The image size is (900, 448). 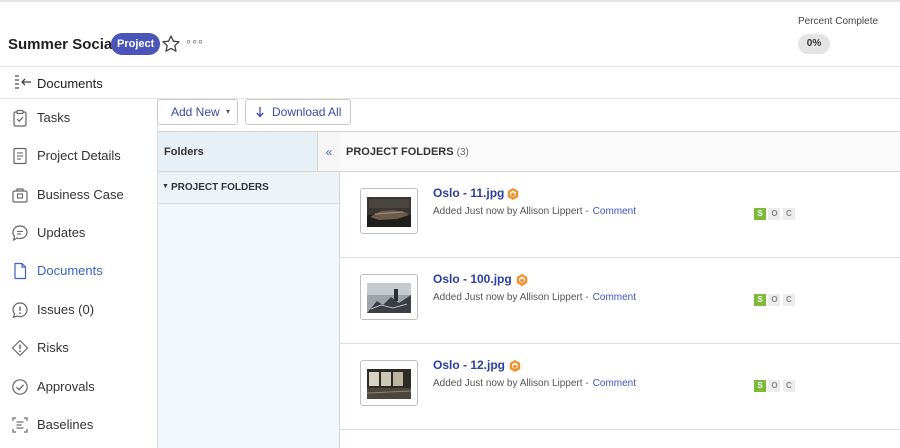 I want to click on chat-bubble-icon, so click(x=20, y=233).